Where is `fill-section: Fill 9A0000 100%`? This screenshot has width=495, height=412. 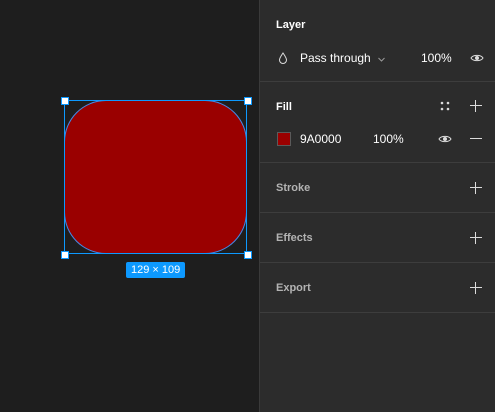 fill-section: Fill 9A0000 100% is located at coordinates (377, 122).